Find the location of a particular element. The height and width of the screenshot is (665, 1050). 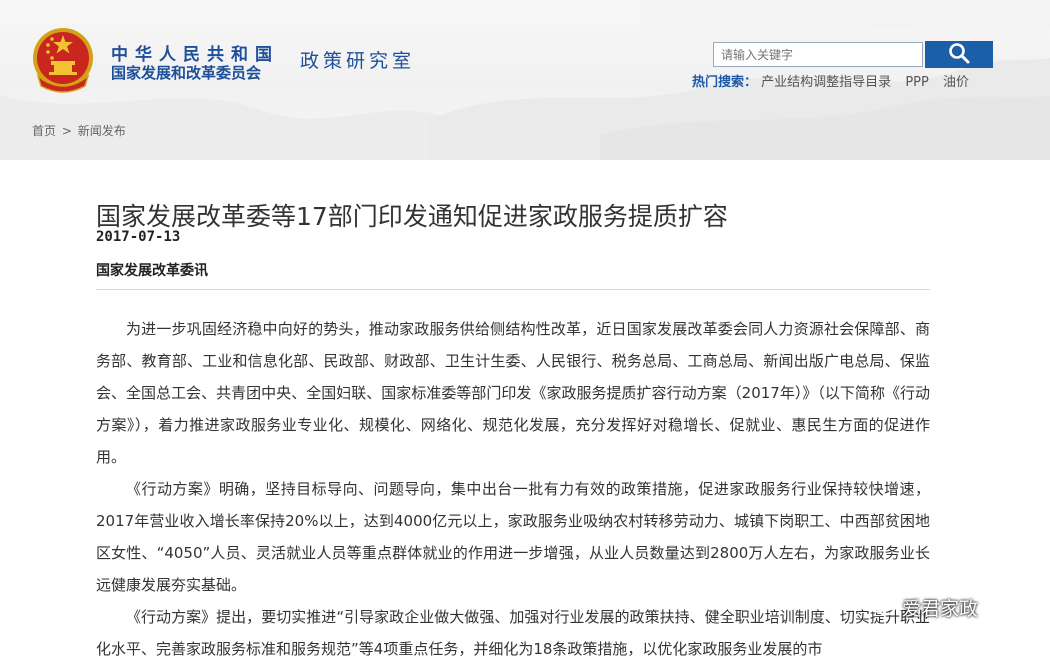

wechat-icon is located at coordinates (884, 607).